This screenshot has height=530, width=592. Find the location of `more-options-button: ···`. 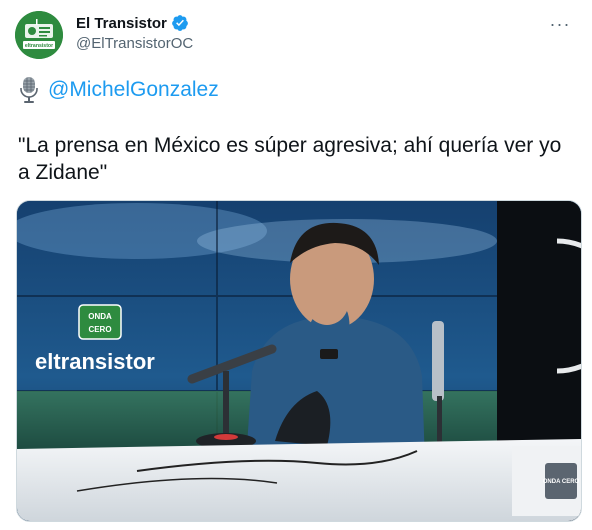

more-options-button: ··· is located at coordinates (560, 24).